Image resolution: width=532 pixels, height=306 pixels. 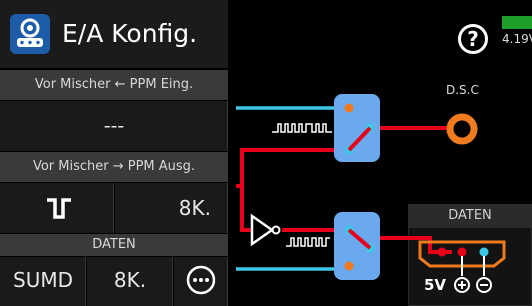 What do you see at coordinates (462, 129) in the screenshot?
I see `dsc-socket-icon` at bounding box center [462, 129].